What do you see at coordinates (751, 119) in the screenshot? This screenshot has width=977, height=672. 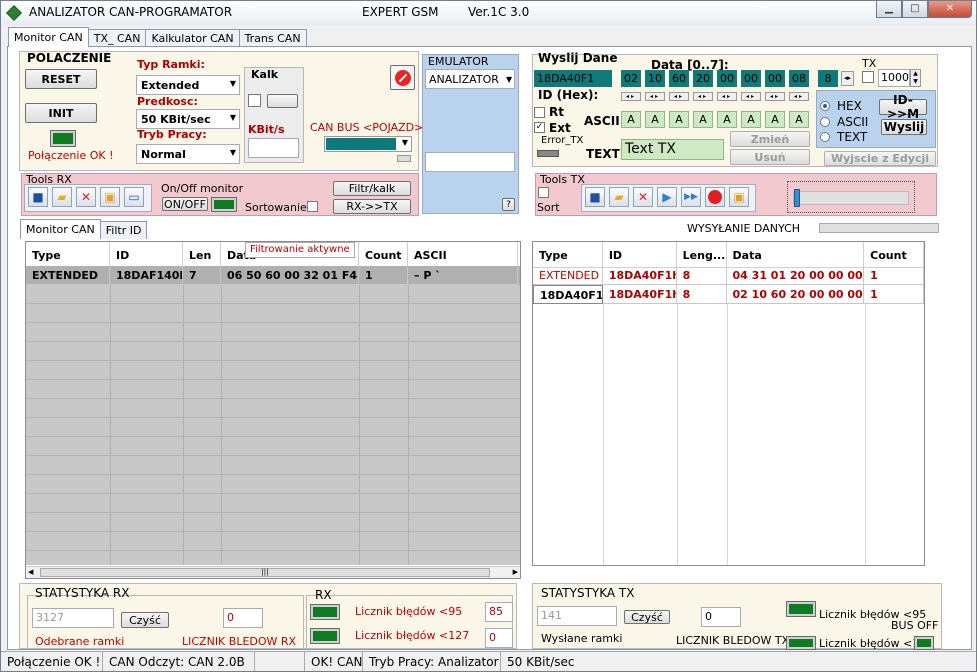 I see `ascii-cell-5: A` at bounding box center [751, 119].